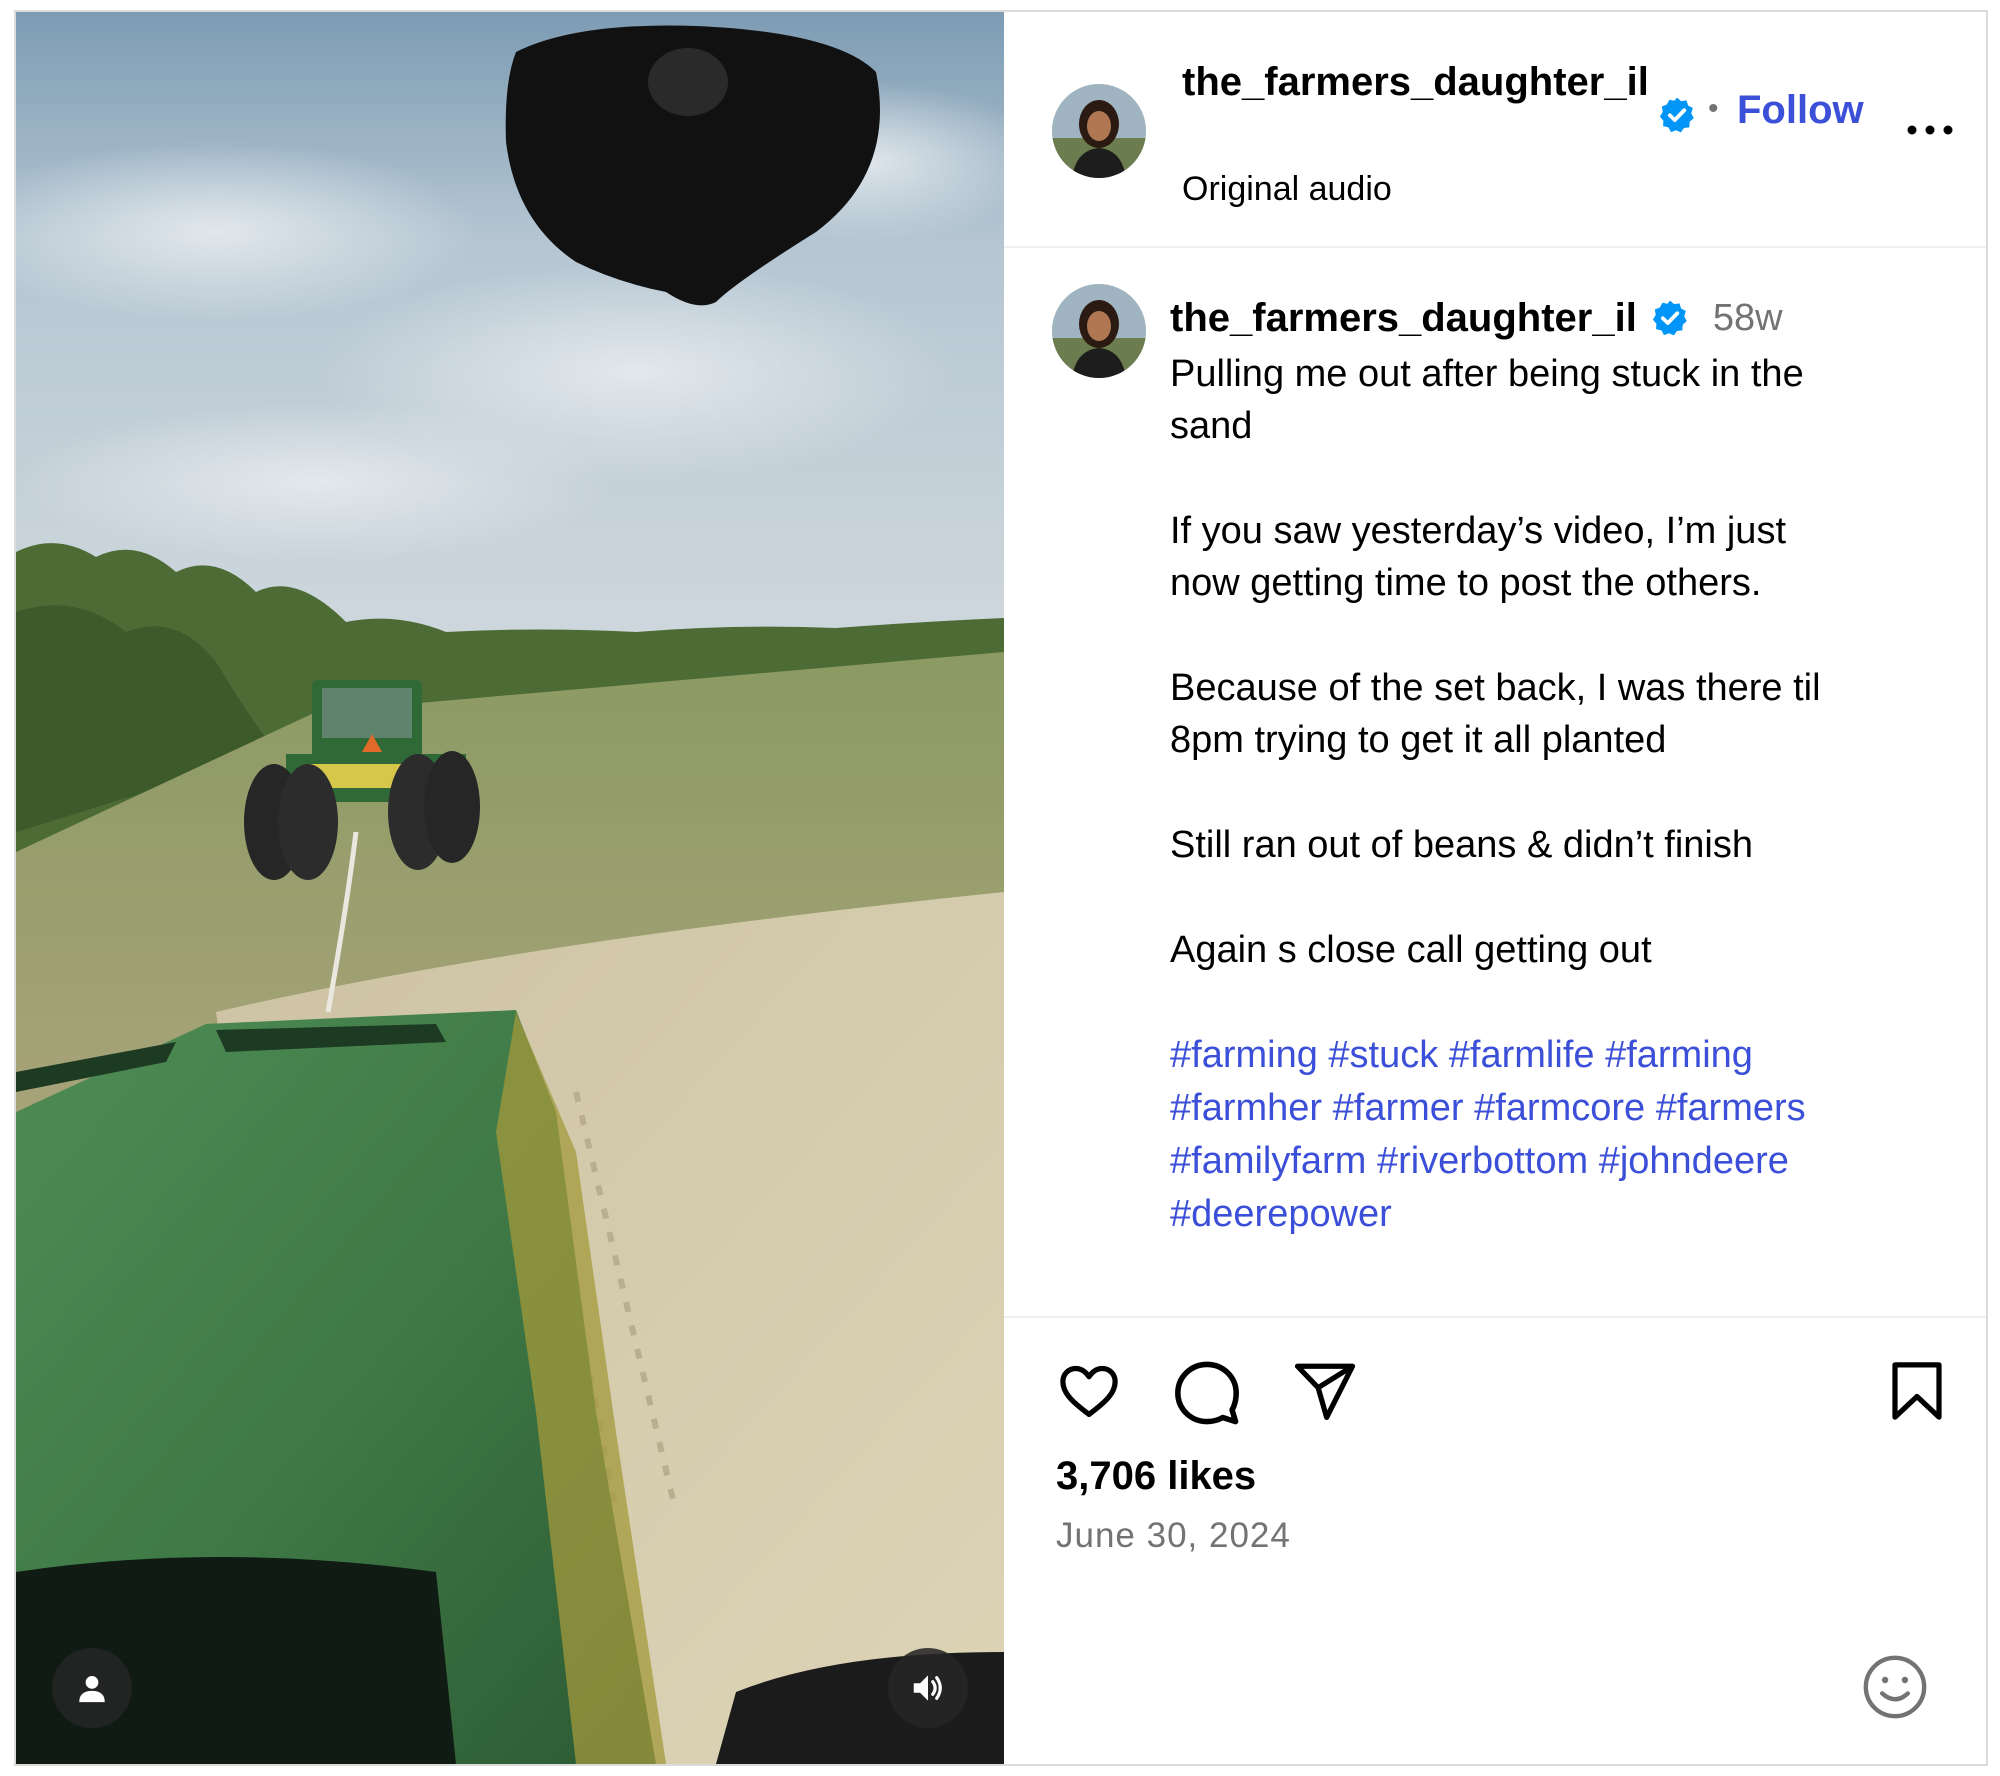 The image size is (2000, 1776). I want to click on hashtag-row: #farmher #farmer #farmcore #farmers, so click(1555, 1108).